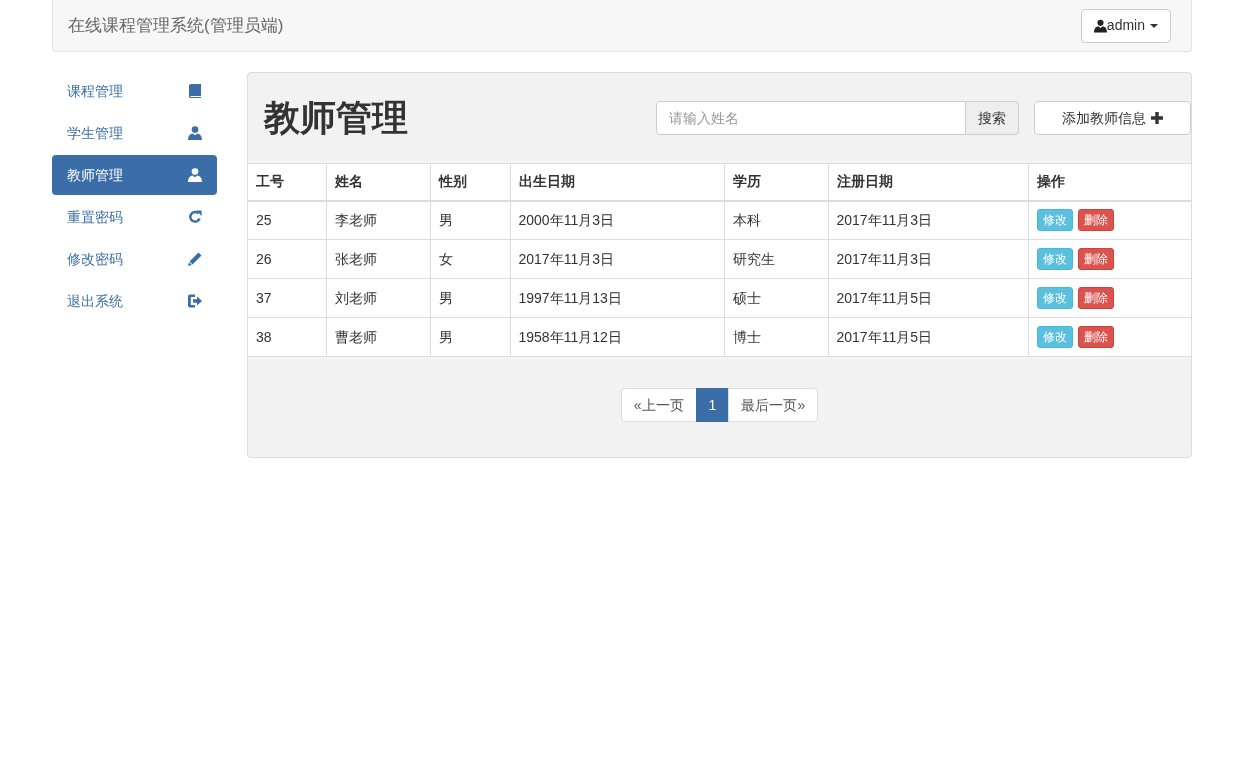 The width and height of the screenshot is (1244, 777). What do you see at coordinates (195, 301) in the screenshot?
I see `logout-icon` at bounding box center [195, 301].